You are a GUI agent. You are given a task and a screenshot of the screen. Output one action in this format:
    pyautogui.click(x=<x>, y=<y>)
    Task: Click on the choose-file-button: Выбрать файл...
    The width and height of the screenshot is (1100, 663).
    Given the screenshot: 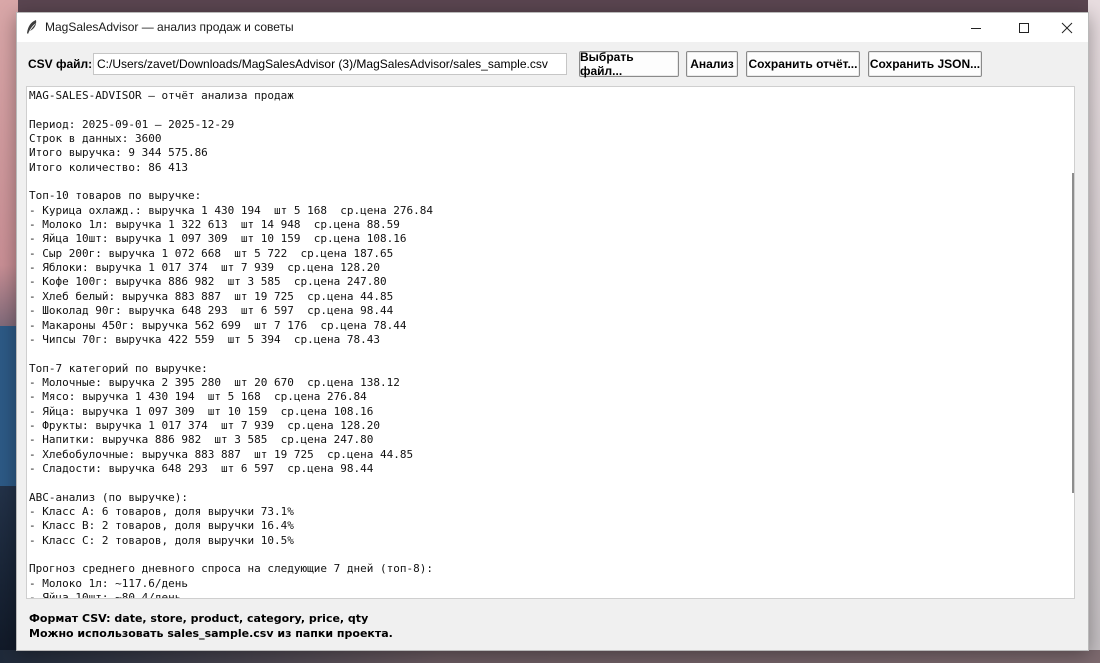 What is the action you would take?
    pyautogui.click(x=629, y=64)
    